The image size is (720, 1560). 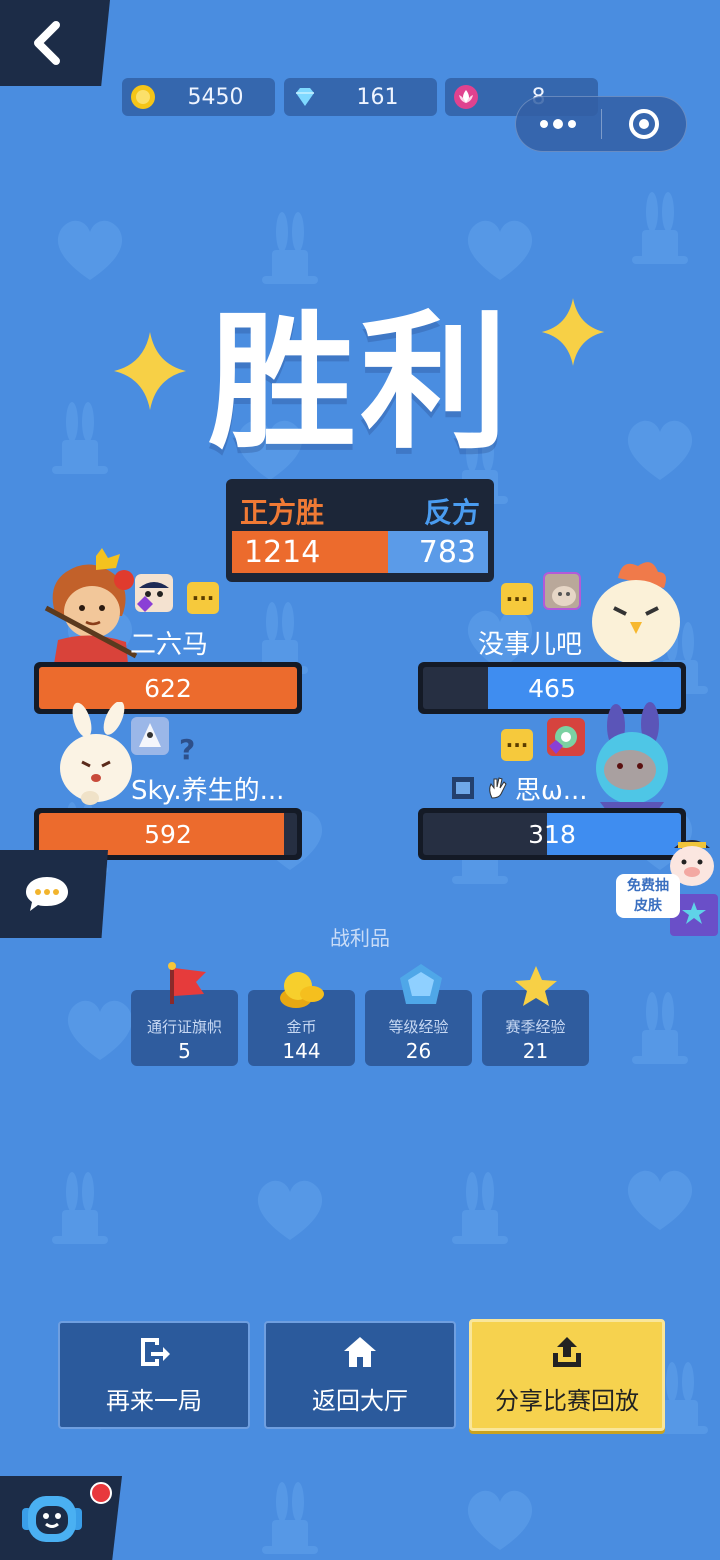 I want to click on player-name: 二六马, so click(x=169, y=645).